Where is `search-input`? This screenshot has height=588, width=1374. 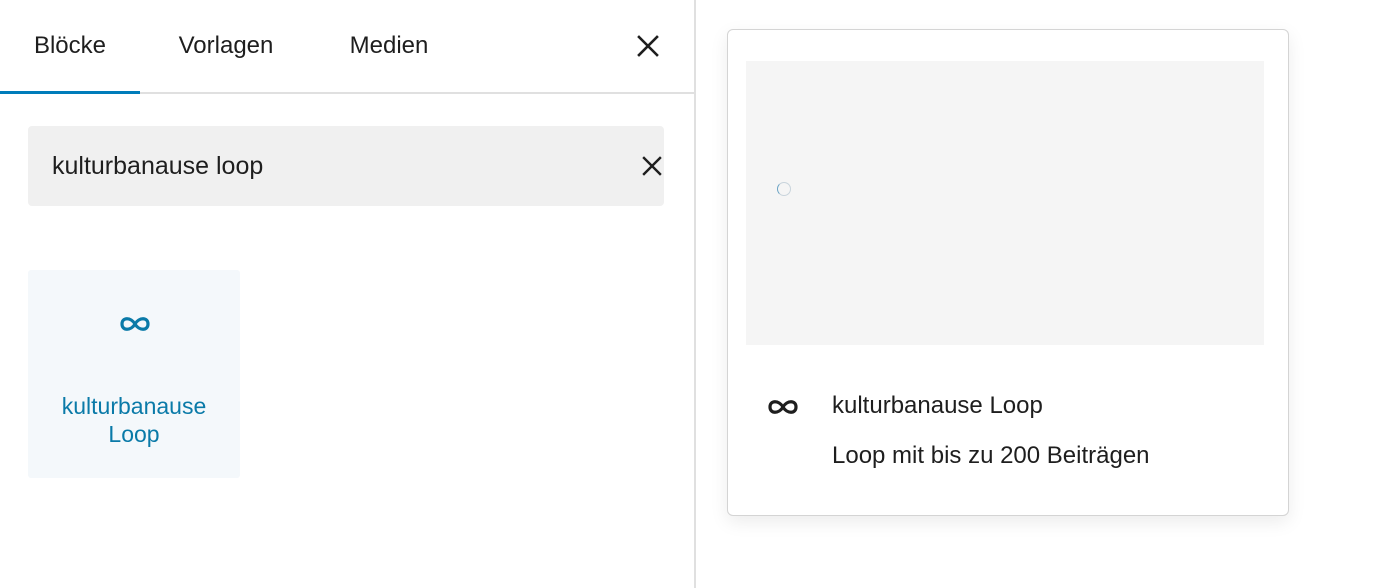 search-input is located at coordinates (308, 166).